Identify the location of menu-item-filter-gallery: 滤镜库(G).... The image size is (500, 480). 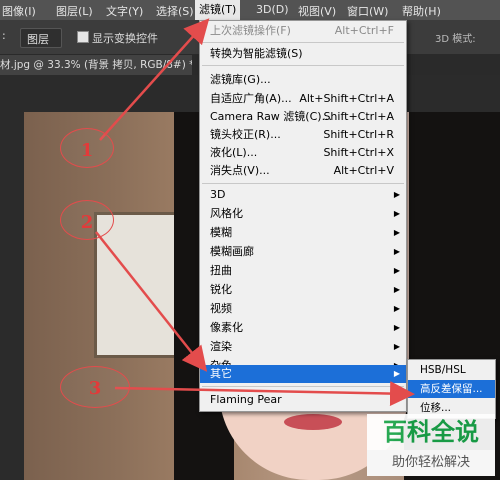
(303, 80).